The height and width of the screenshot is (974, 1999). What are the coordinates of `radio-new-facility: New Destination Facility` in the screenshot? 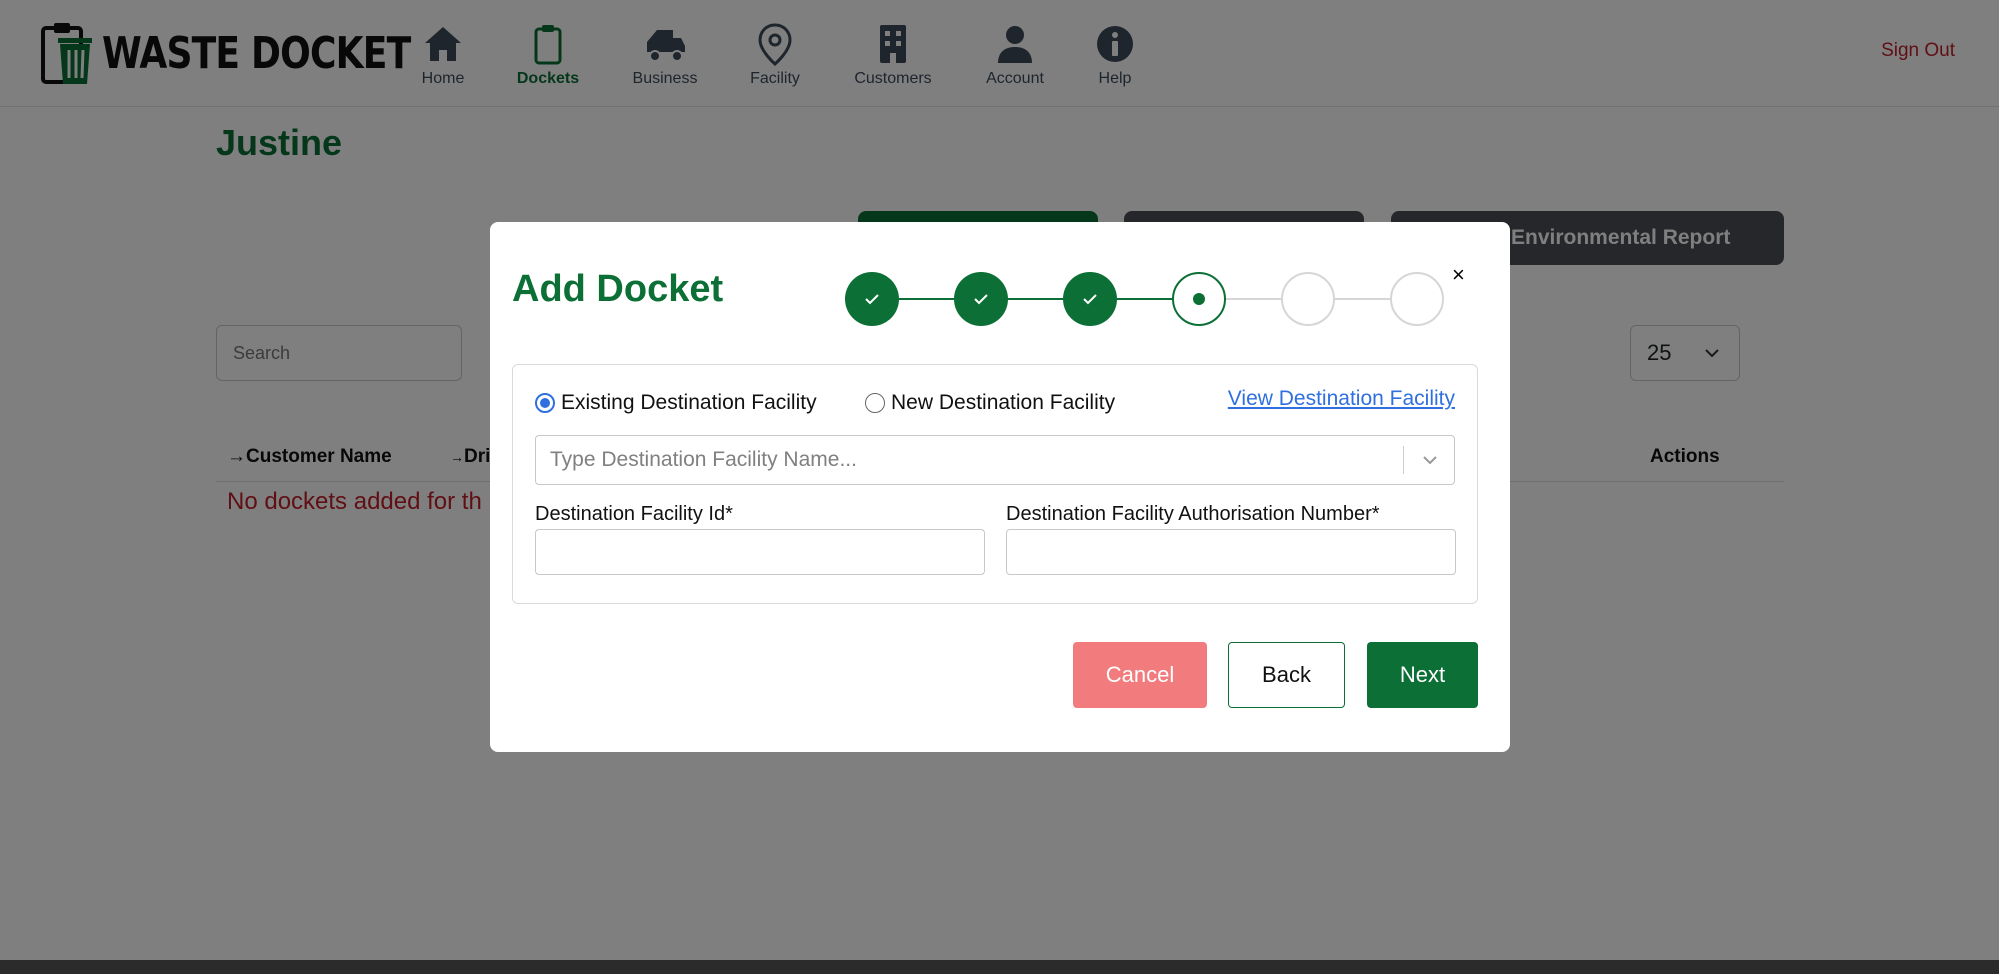 It's located at (990, 403).